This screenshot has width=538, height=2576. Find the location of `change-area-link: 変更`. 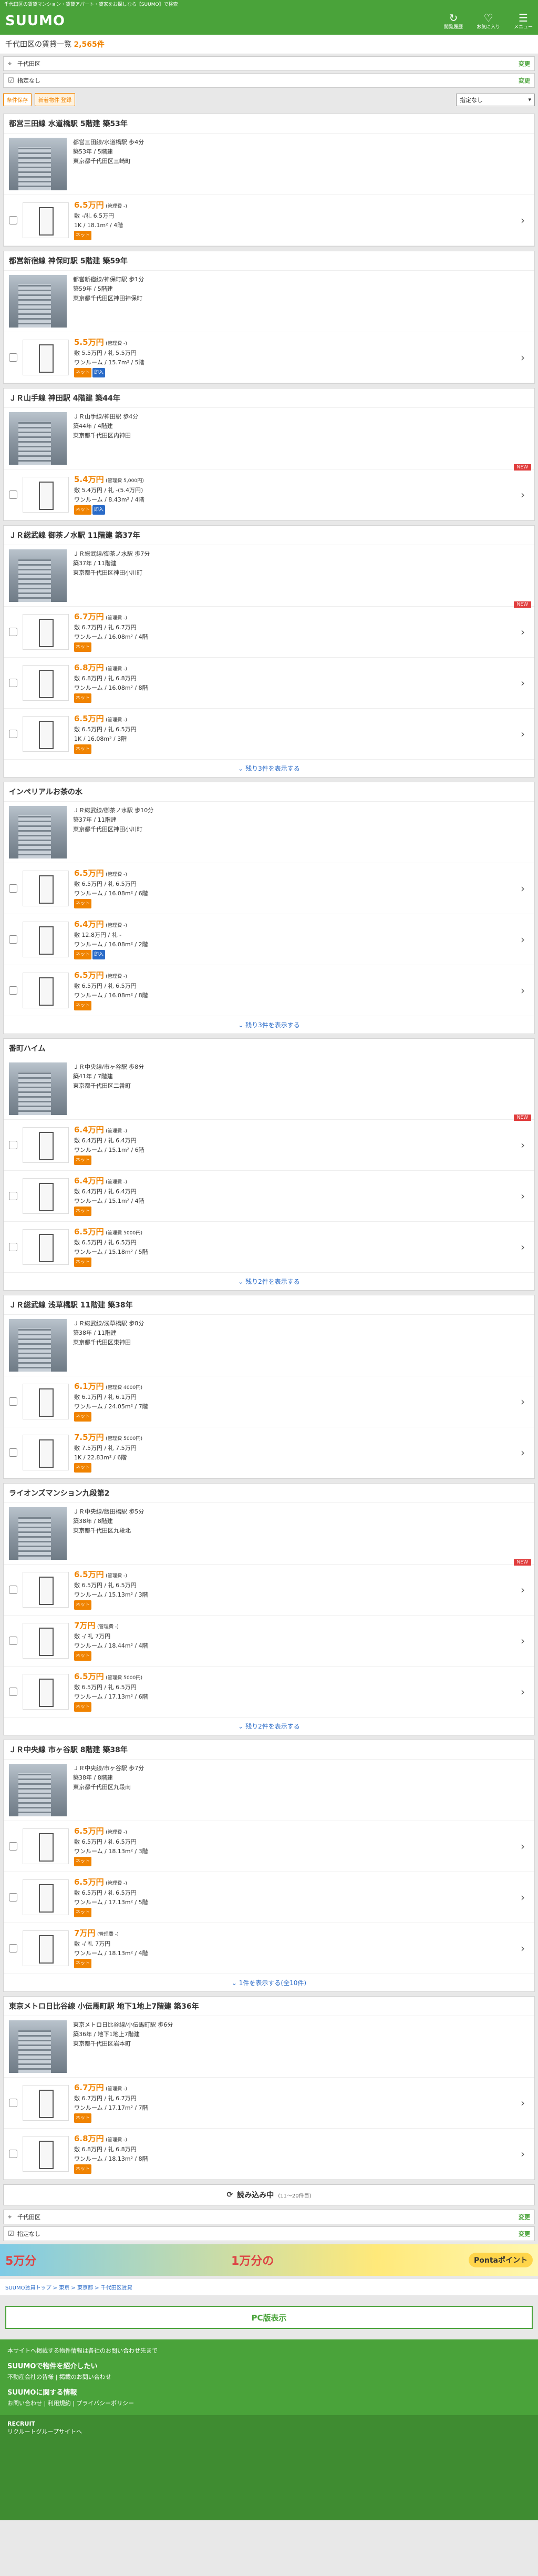

change-area-link: 変更 is located at coordinates (524, 63).